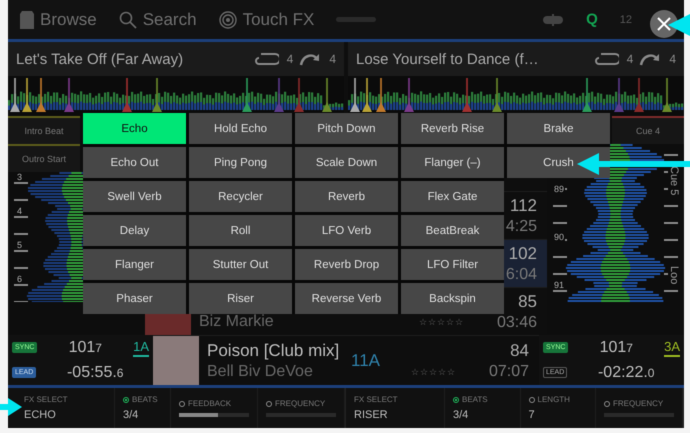  Describe the element at coordinates (516, 323) in the screenshot. I see `track-duration: 03:46` at that location.